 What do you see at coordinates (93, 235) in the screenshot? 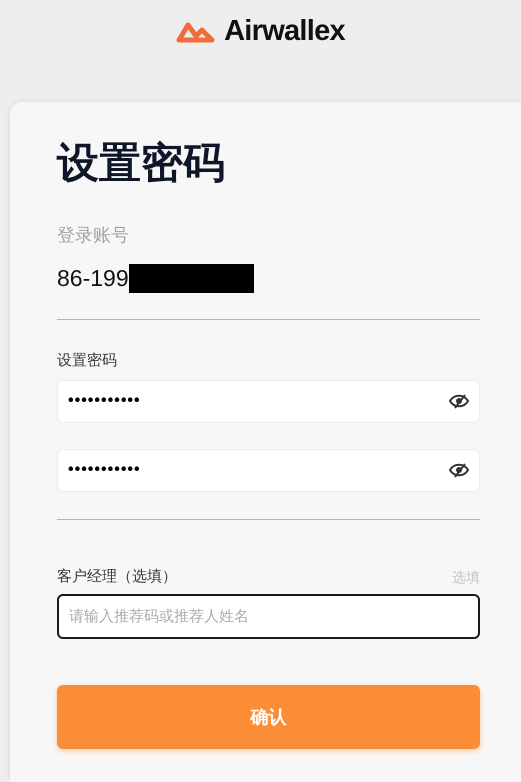
I see `account-label: 登录账号` at bounding box center [93, 235].